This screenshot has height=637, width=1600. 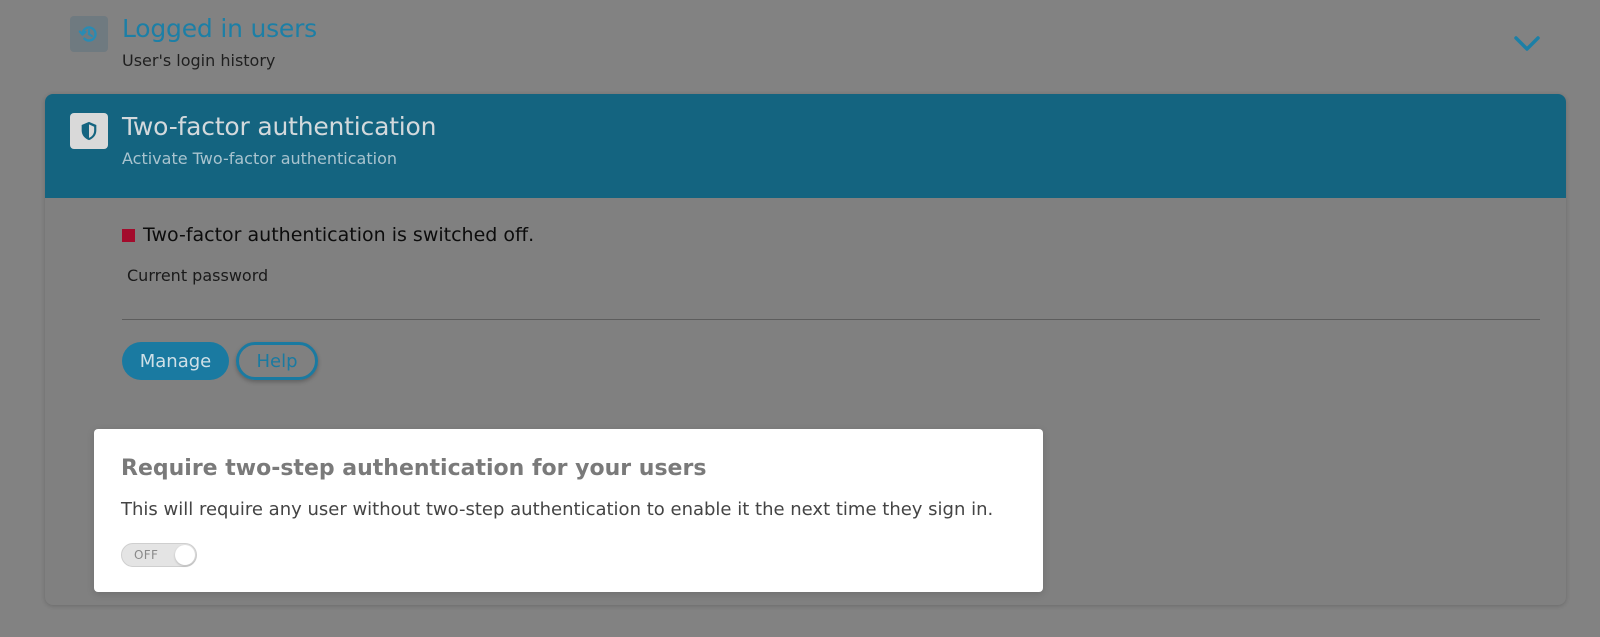 What do you see at coordinates (175, 361) in the screenshot?
I see `manage-button: Manage` at bounding box center [175, 361].